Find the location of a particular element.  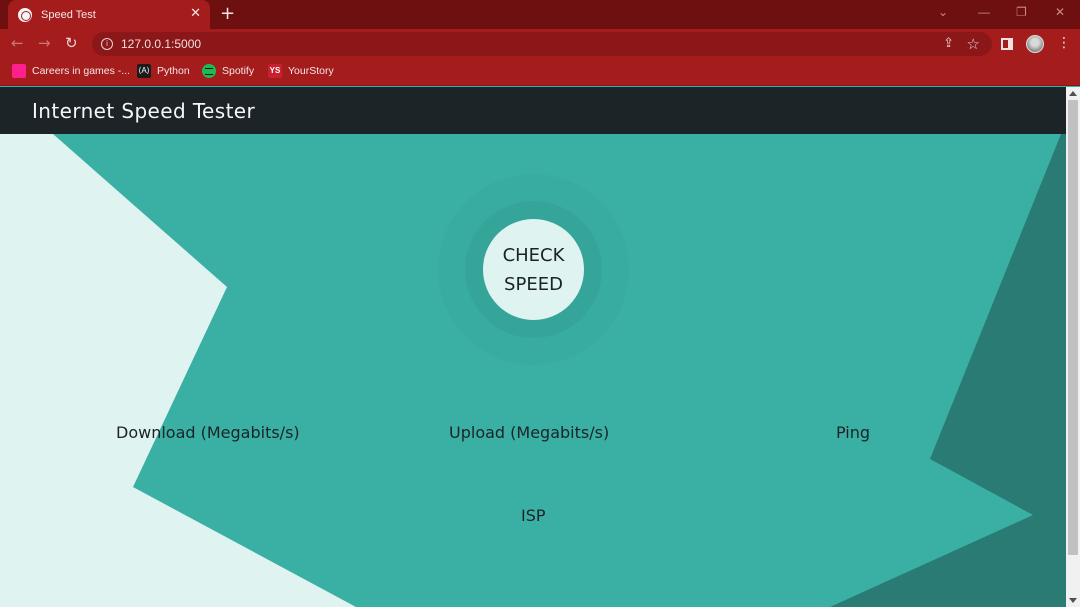

yourstory-icon: YS is located at coordinates (275, 71).